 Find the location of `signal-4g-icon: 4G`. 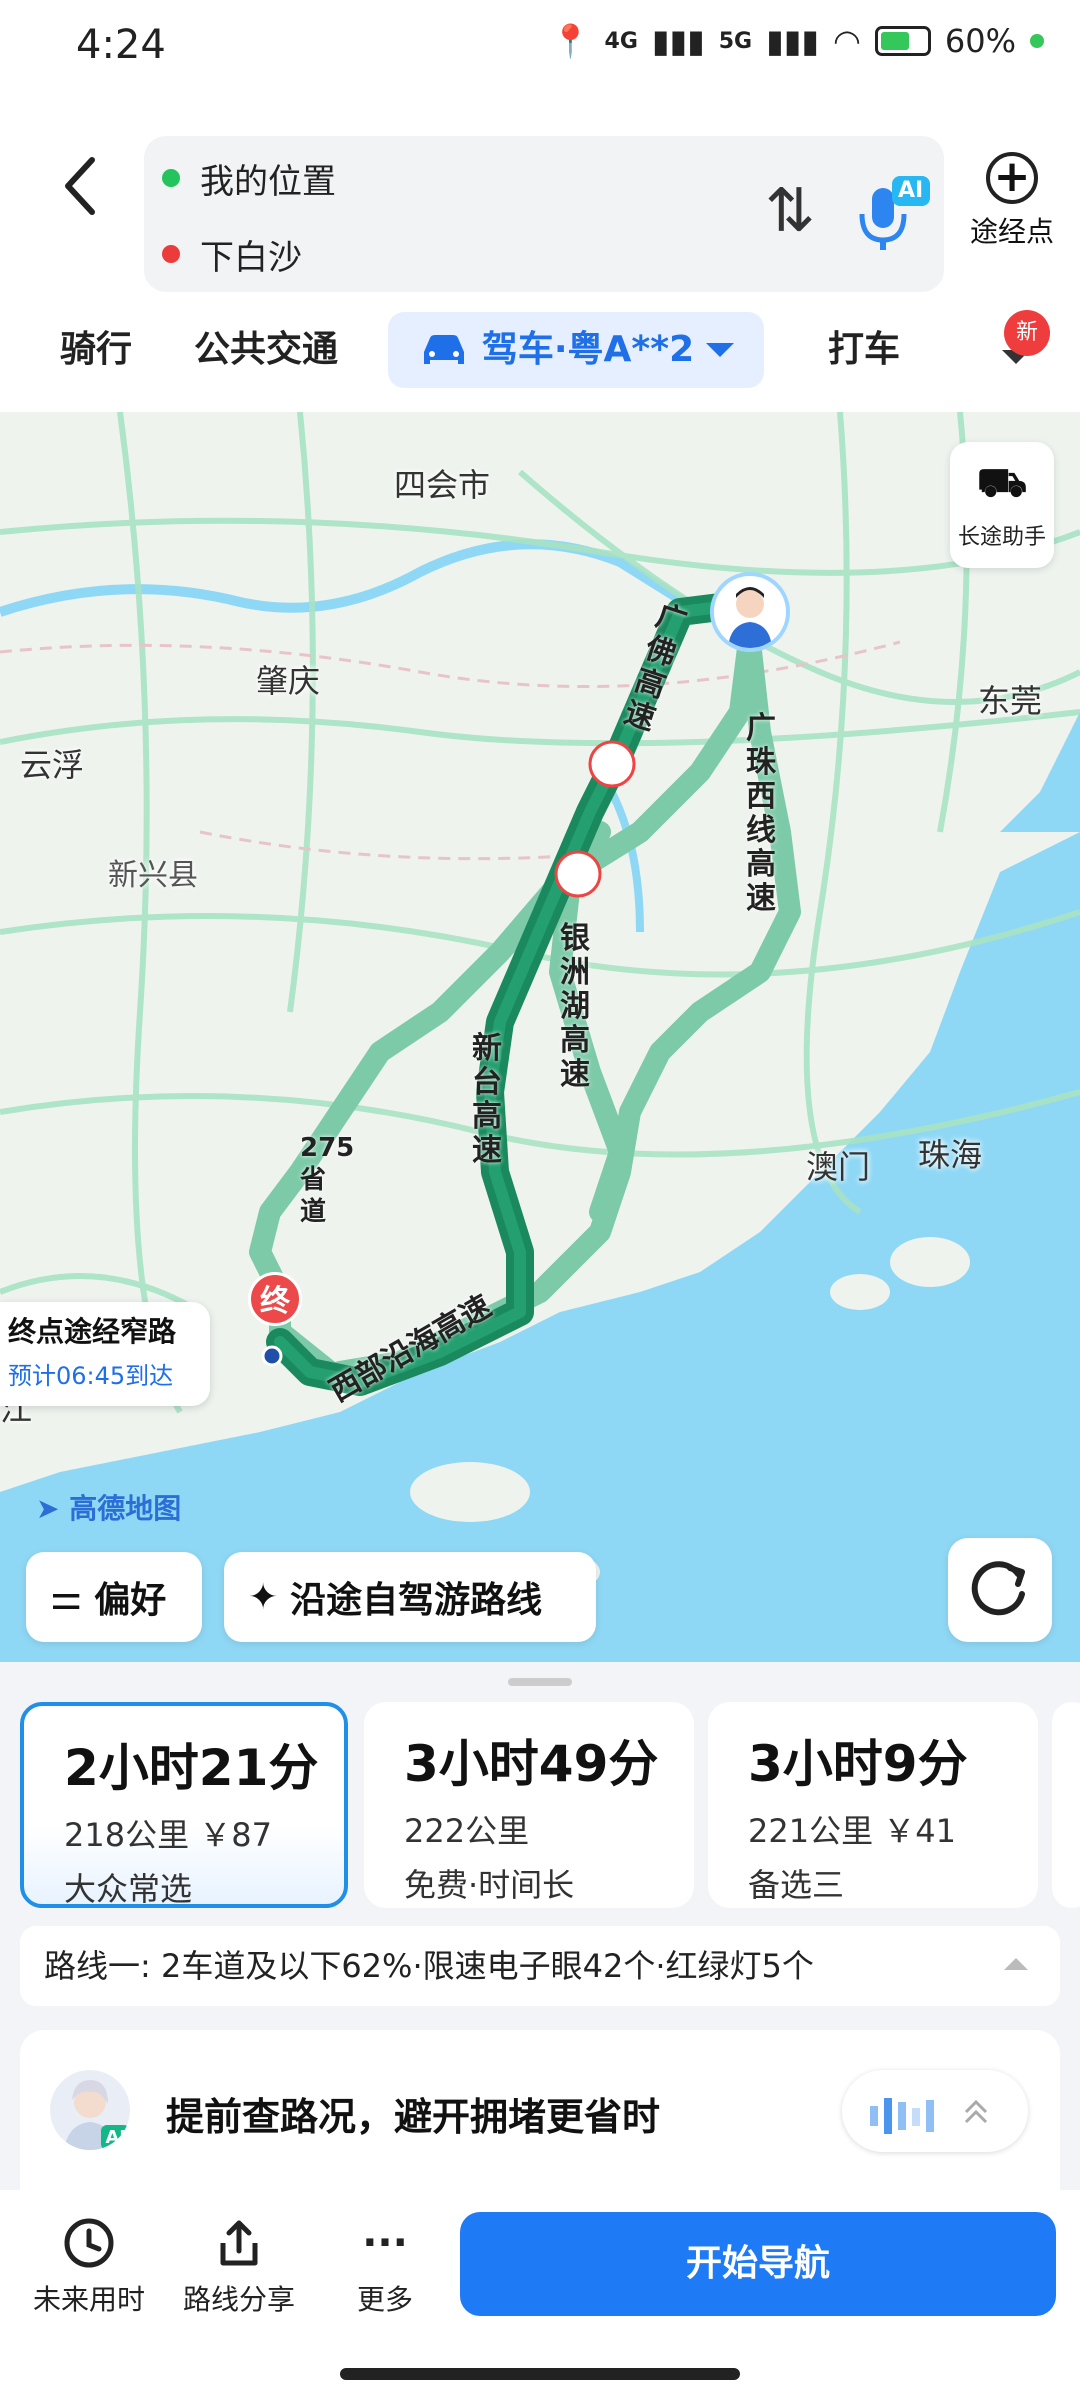

signal-4g-icon: 4G is located at coordinates (621, 41).